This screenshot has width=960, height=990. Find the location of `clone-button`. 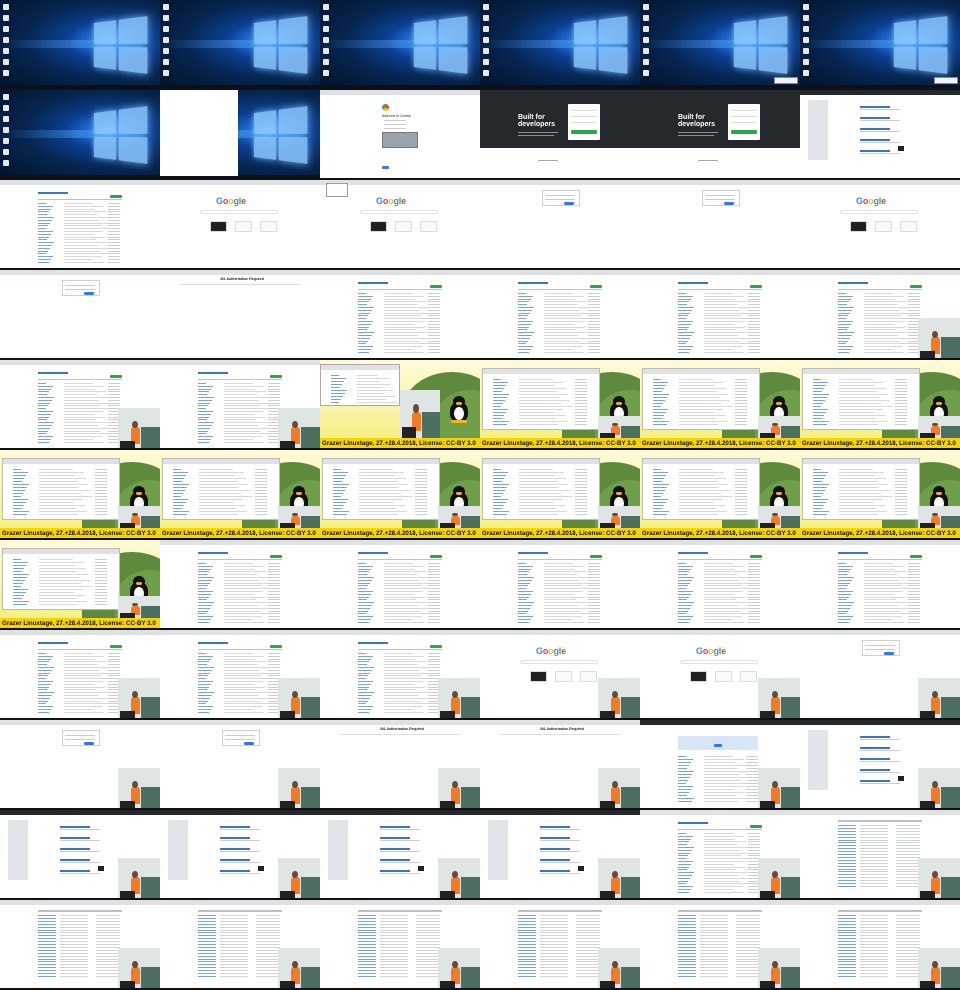

clone-button is located at coordinates (916, 286).